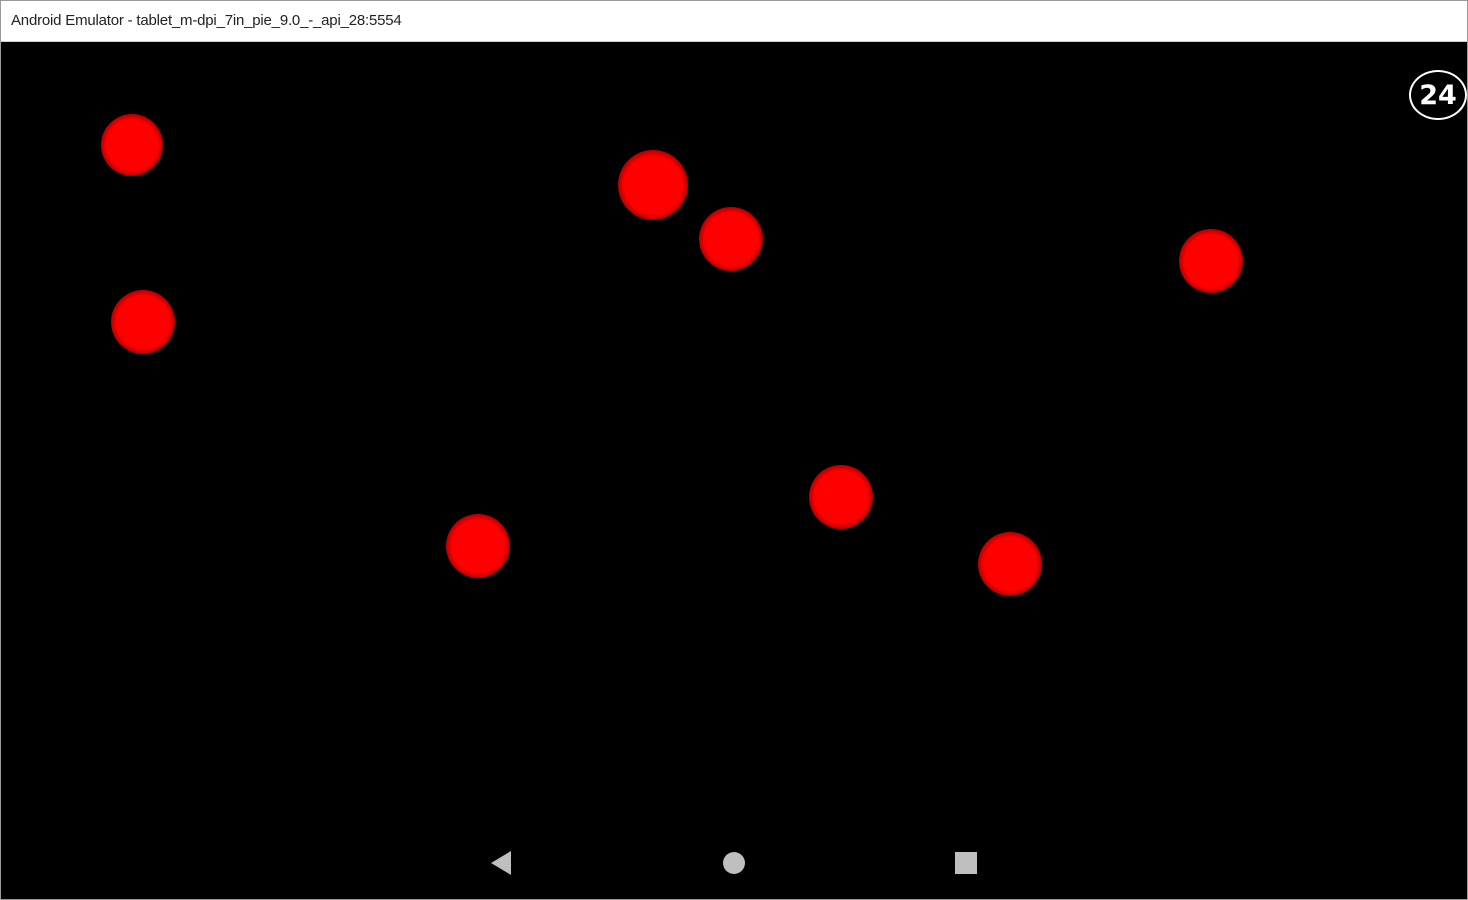 Image resolution: width=1468 pixels, height=900 pixels. I want to click on recents-button, so click(966, 863).